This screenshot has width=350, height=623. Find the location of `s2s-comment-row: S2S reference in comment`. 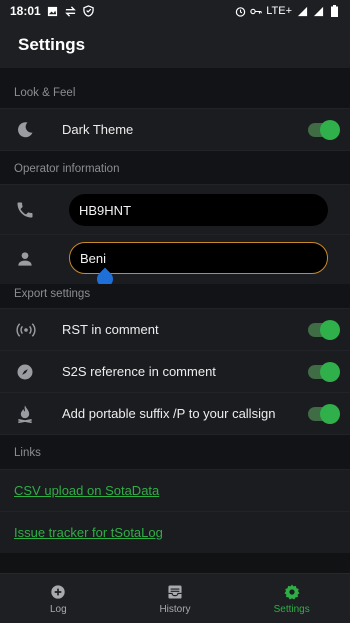

s2s-comment-row: S2S reference in comment is located at coordinates (175, 371).